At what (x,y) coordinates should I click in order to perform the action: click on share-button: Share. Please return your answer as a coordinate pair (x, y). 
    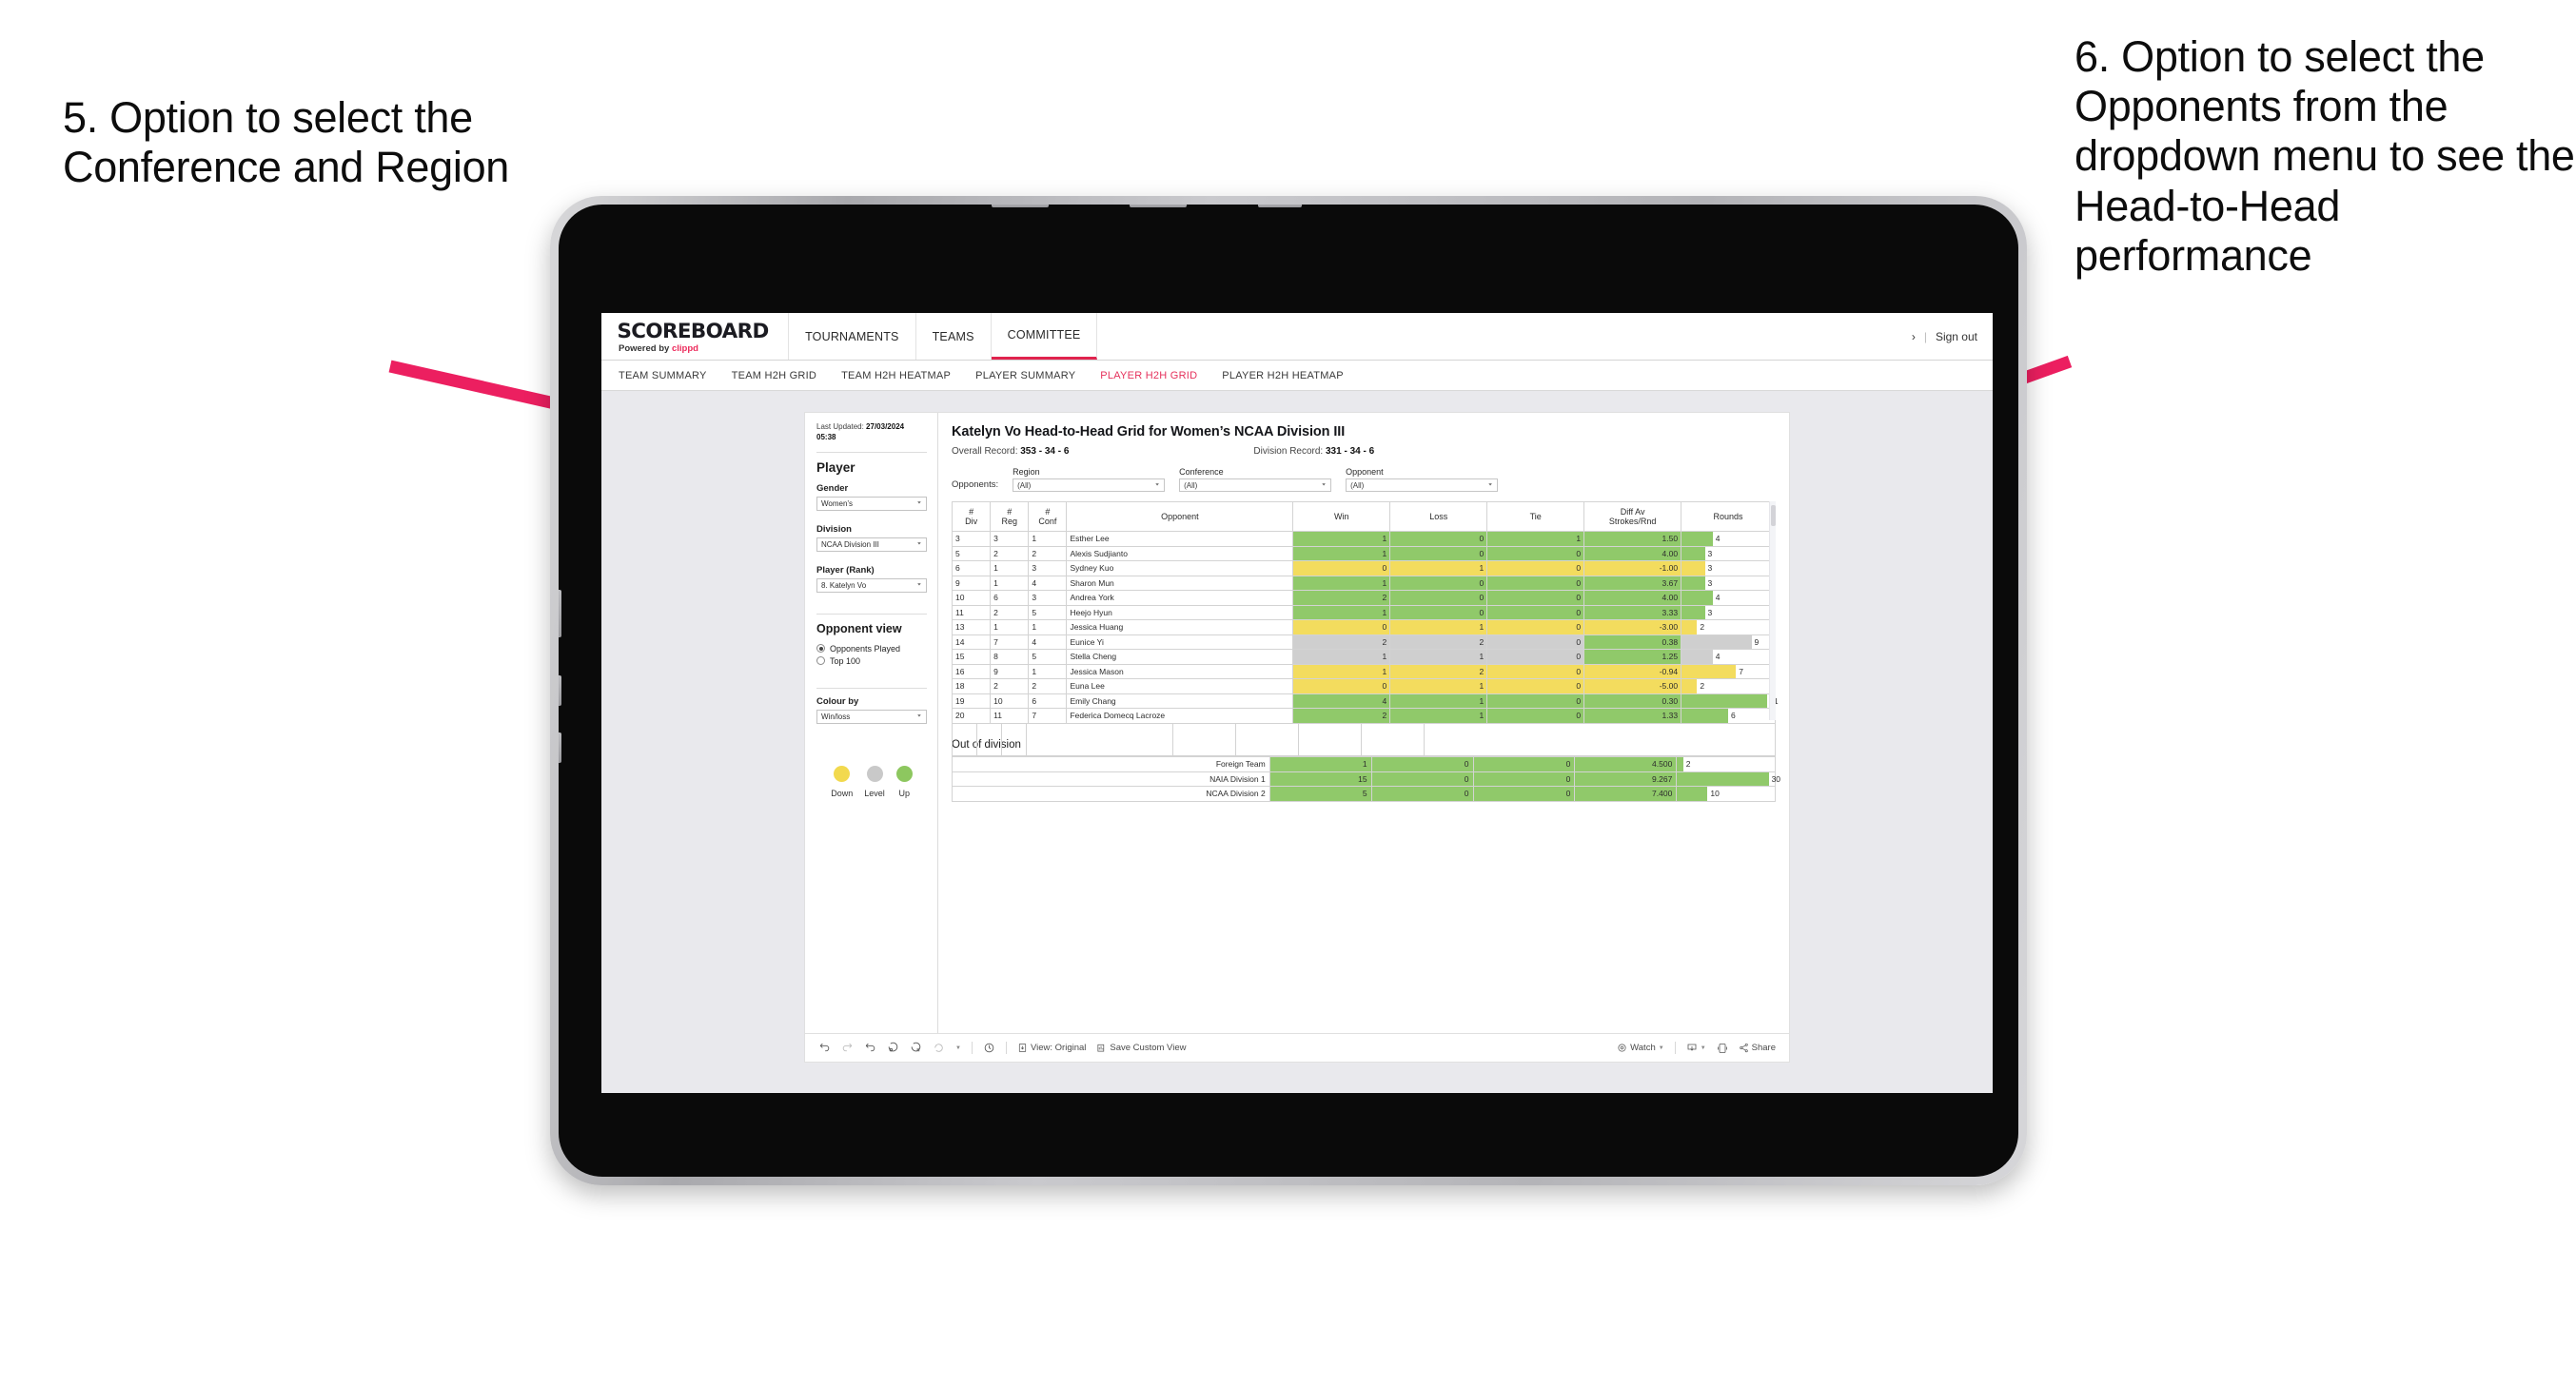
    Looking at the image, I should click on (1757, 1048).